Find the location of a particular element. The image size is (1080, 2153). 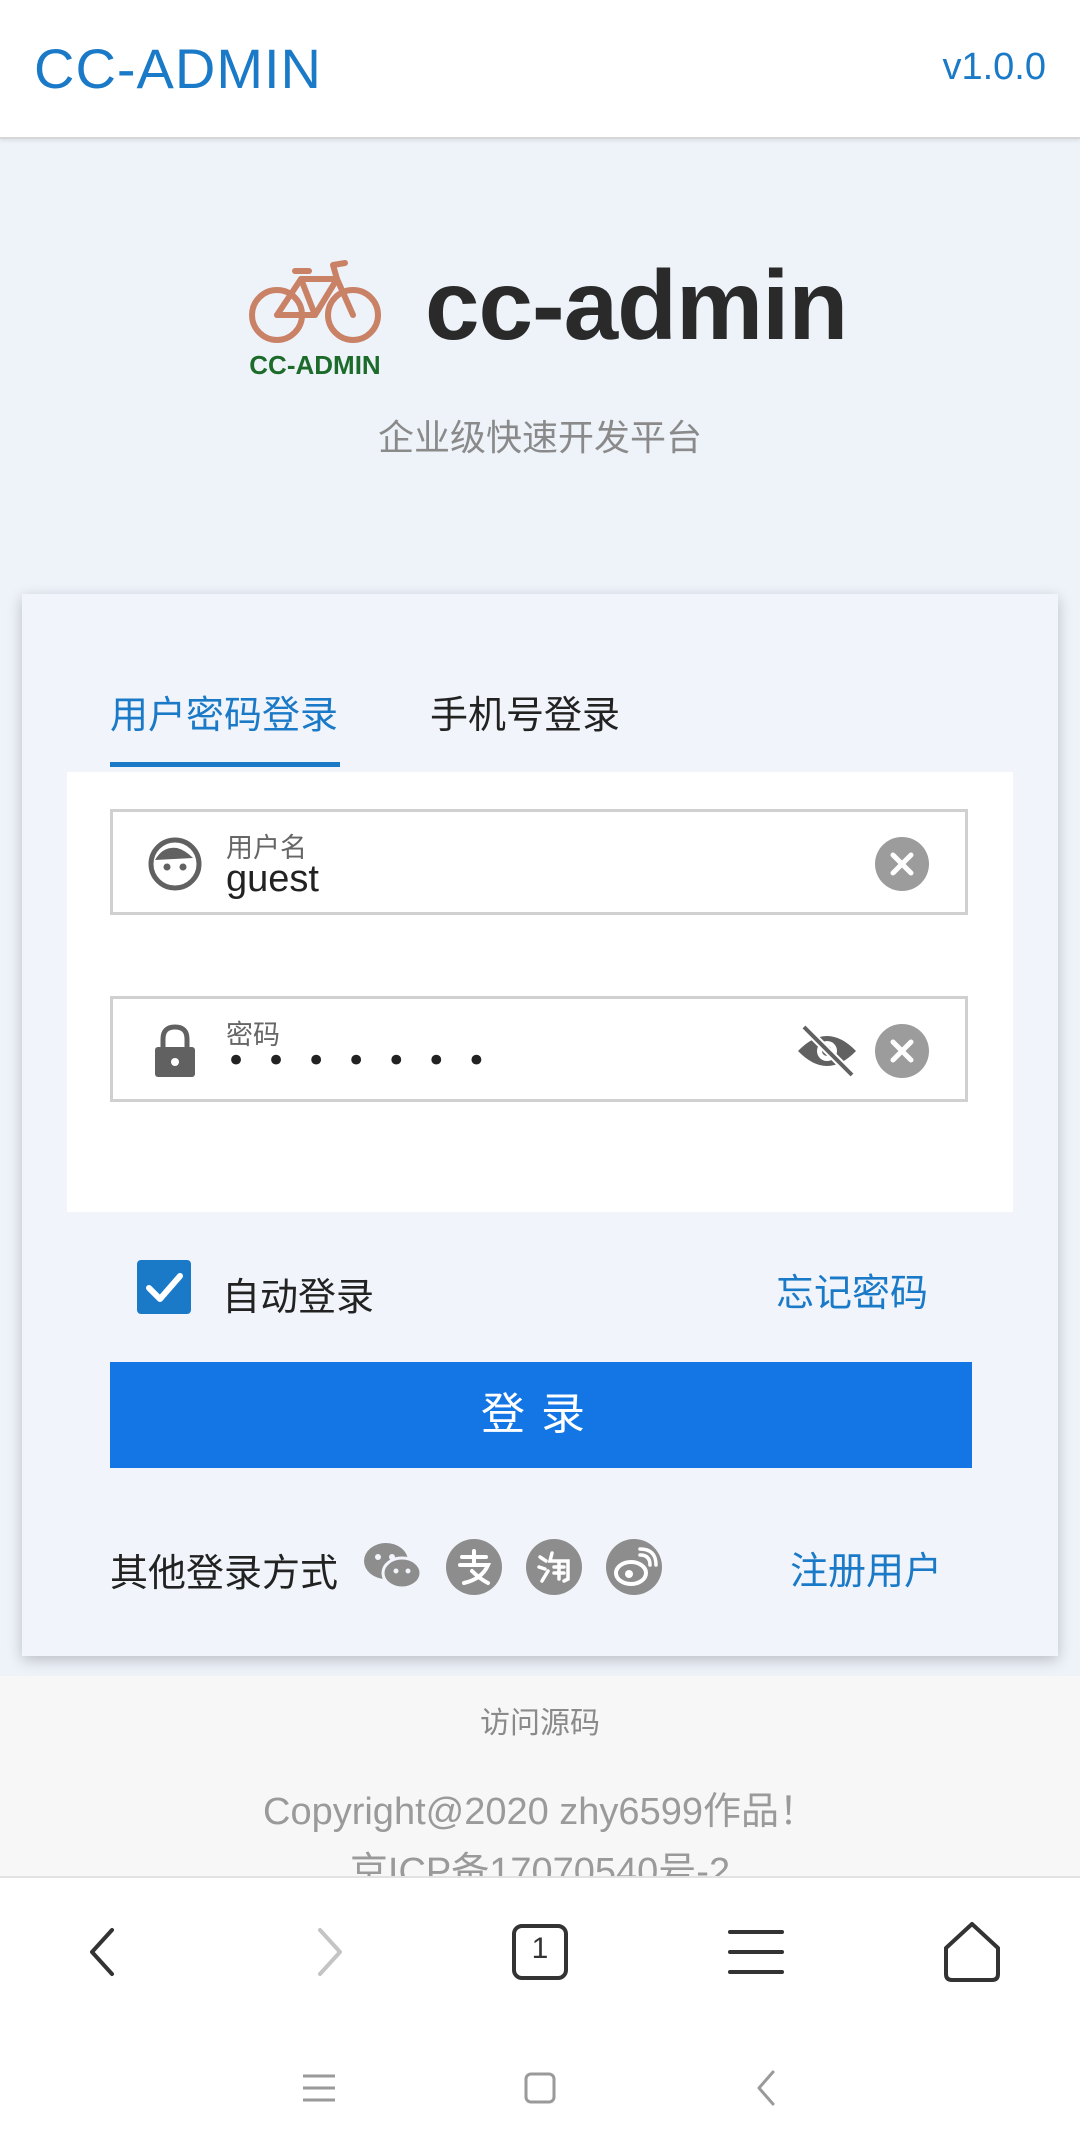

tab-count: 1 is located at coordinates (540, 1948).